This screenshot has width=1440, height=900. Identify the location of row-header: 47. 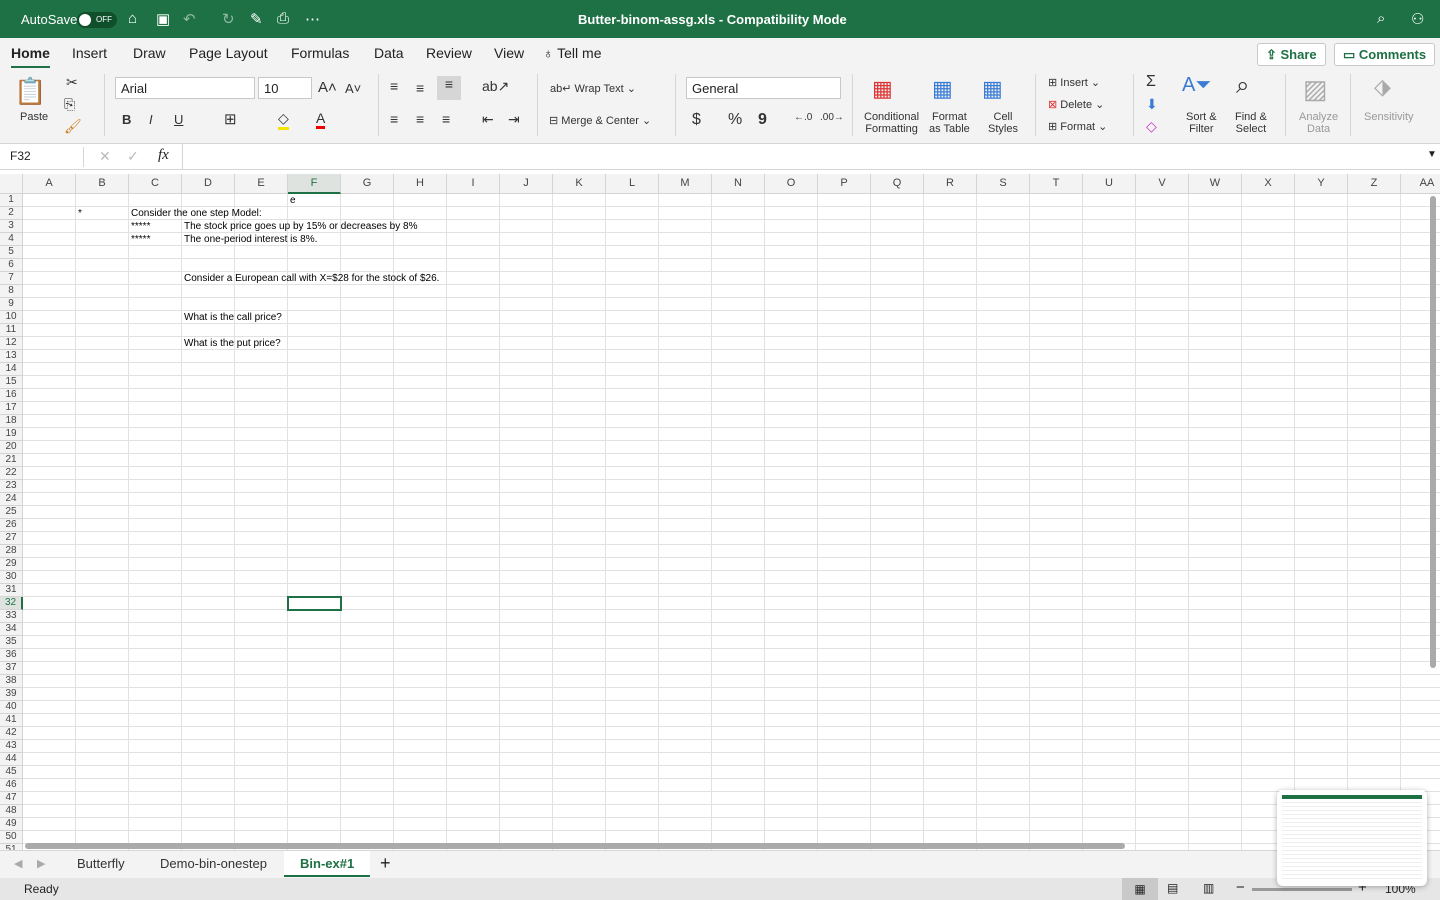
(11, 798).